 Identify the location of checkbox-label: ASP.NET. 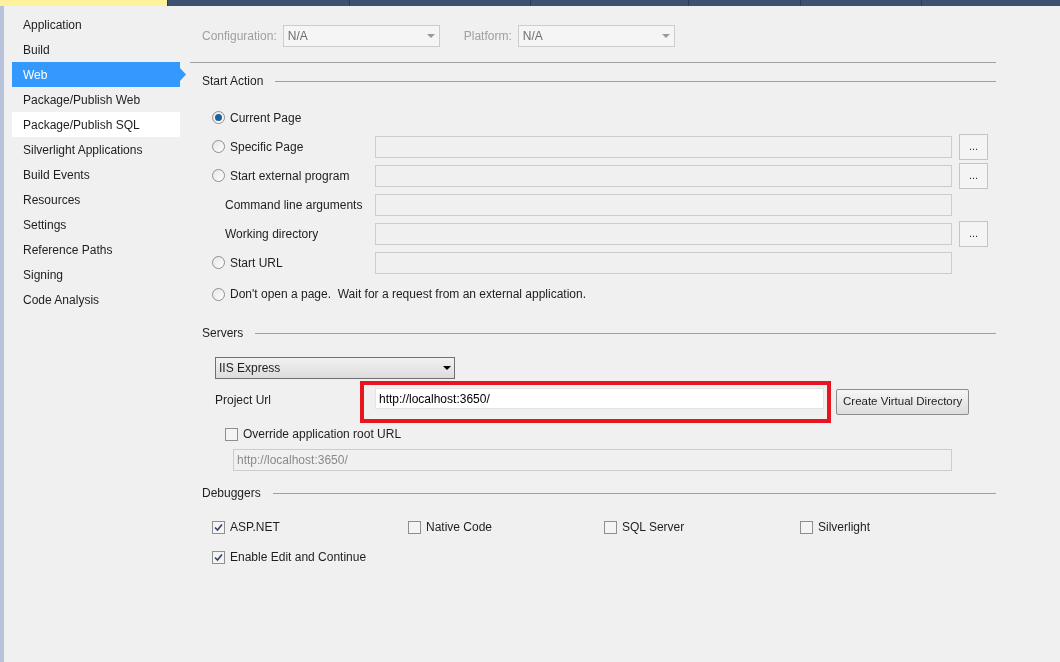
(255, 527).